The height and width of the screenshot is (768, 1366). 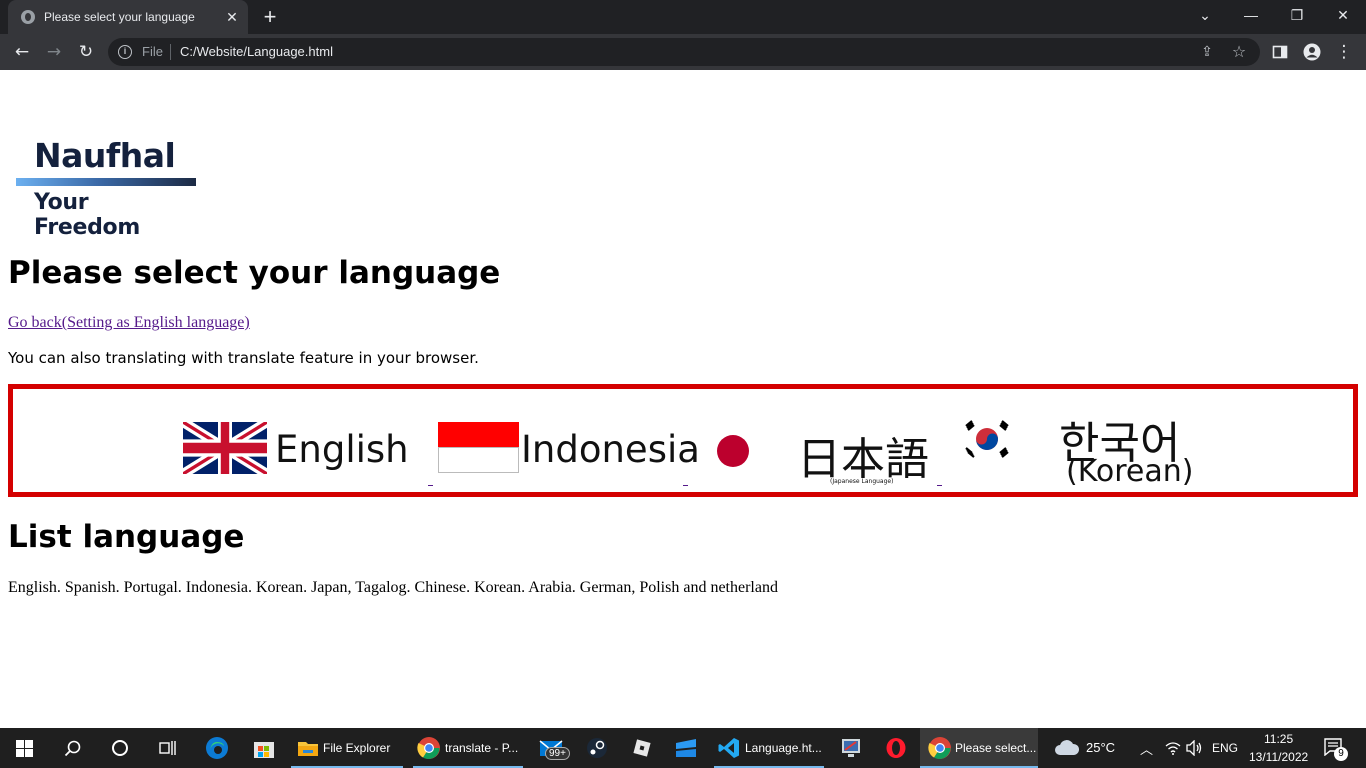 I want to click on tab-search-button: ⌄, so click(x=1205, y=15).